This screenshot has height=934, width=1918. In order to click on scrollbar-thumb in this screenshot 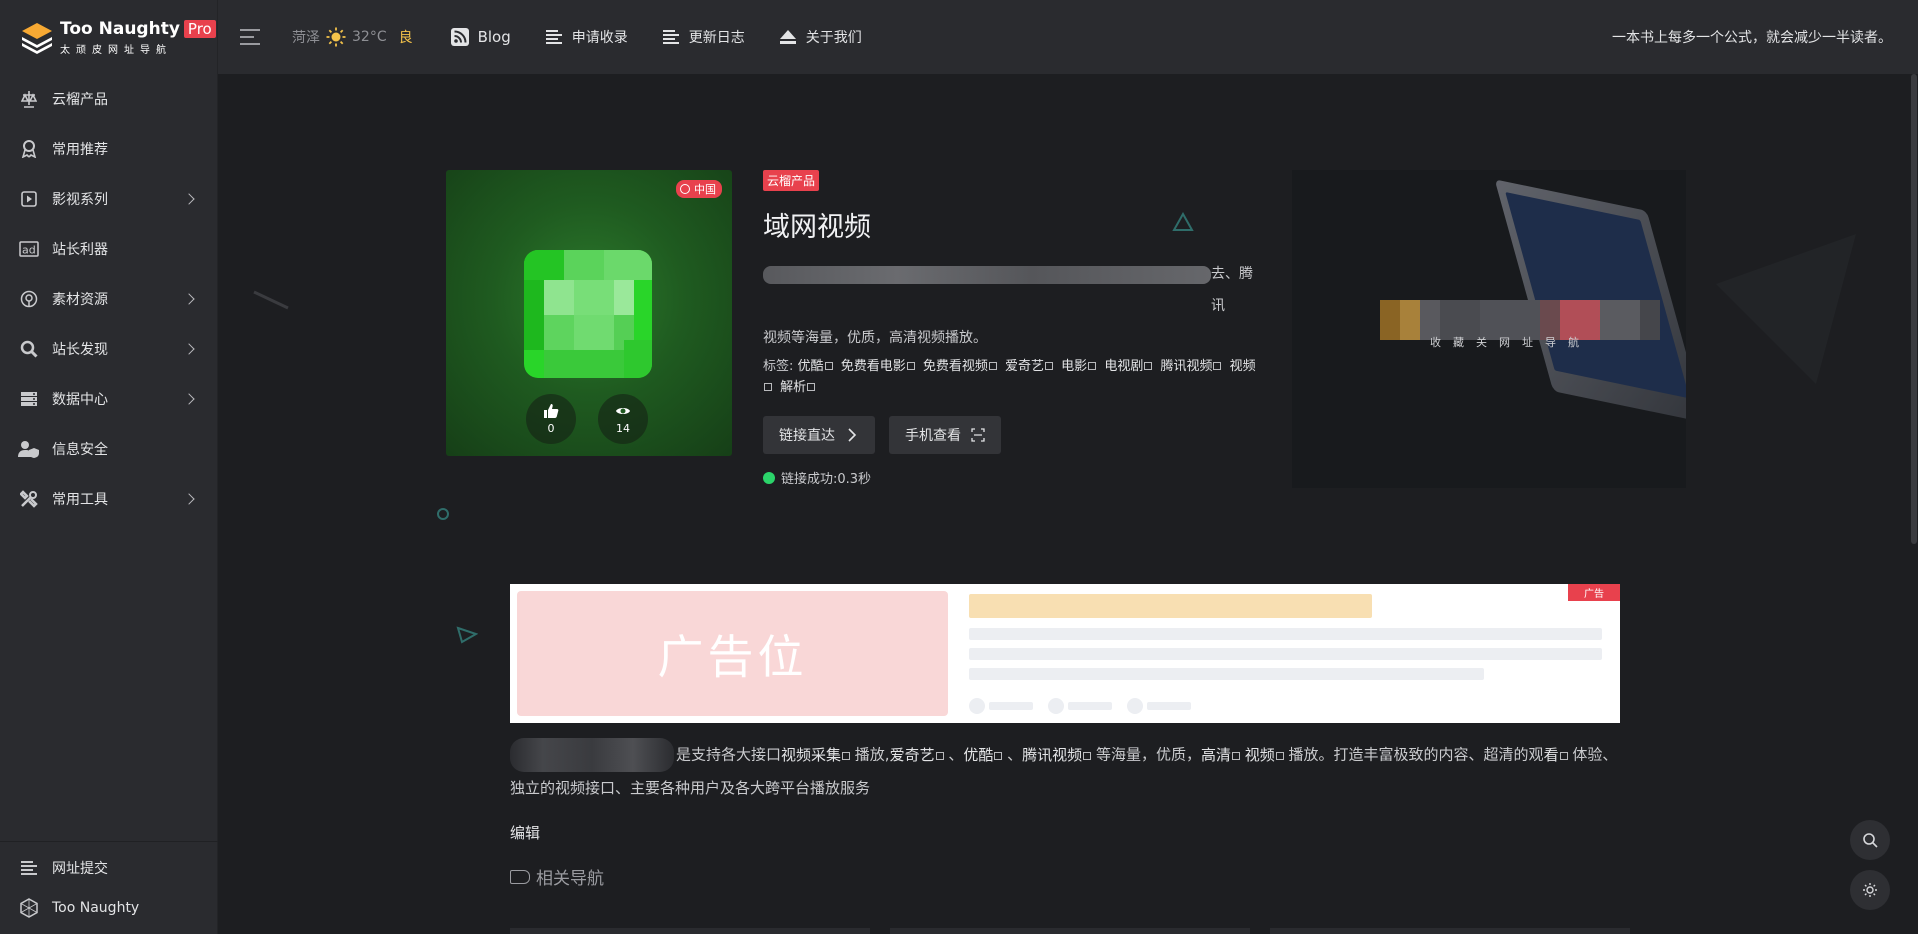, I will do `click(1914, 309)`.